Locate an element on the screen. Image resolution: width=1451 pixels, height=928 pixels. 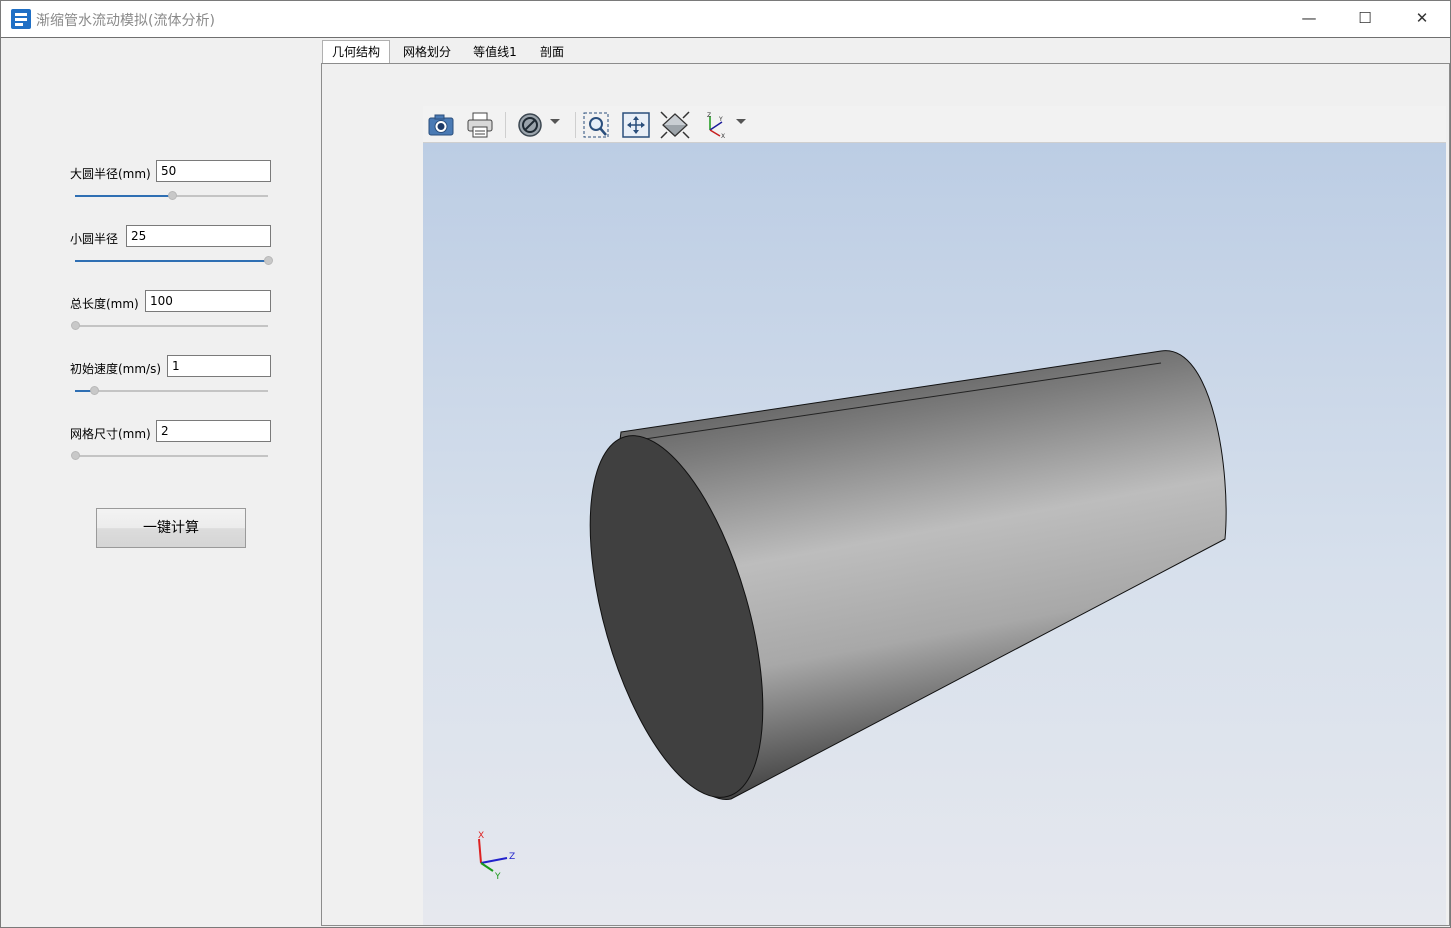
display-mode-icon is located at coordinates (530, 125).